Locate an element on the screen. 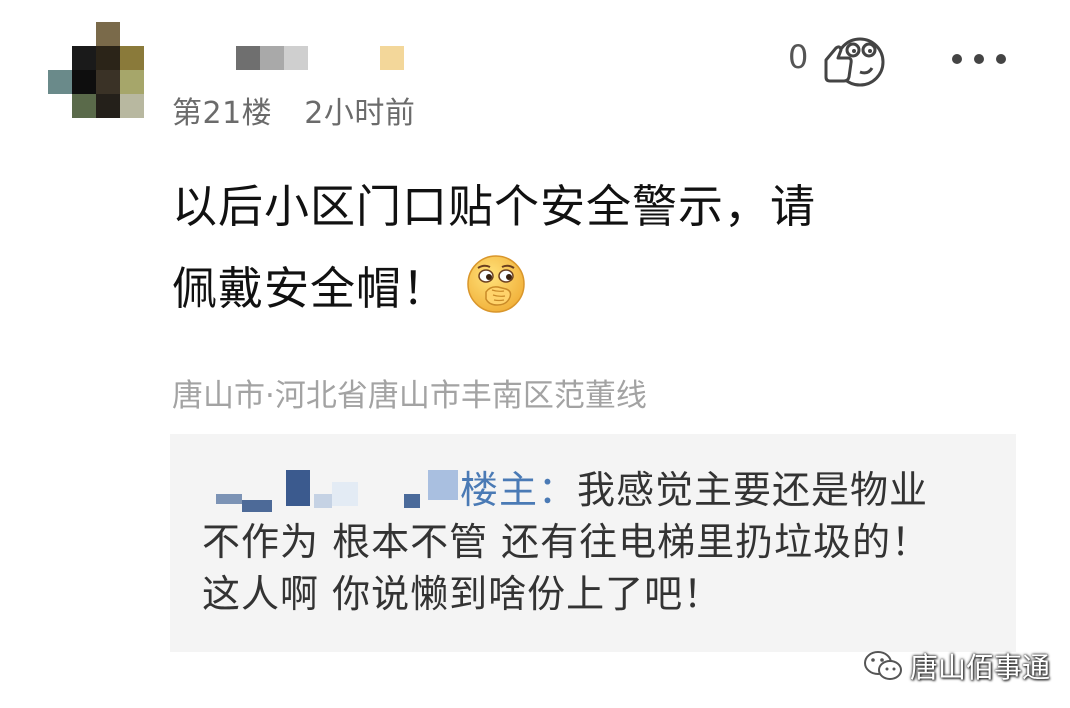 The height and width of the screenshot is (708, 1070). more-dots-icon is located at coordinates (979, 59).